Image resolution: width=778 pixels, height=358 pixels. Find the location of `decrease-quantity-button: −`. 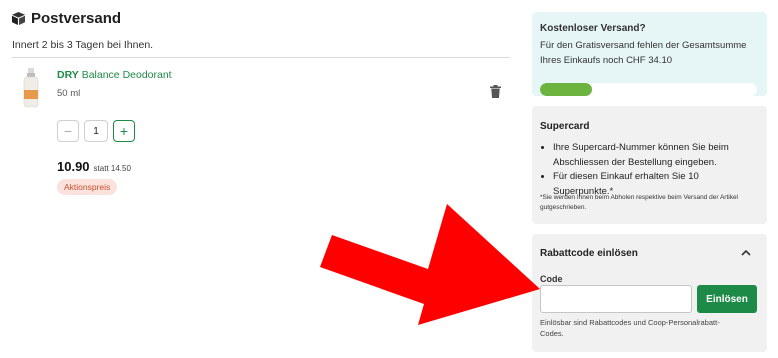

decrease-quantity-button: − is located at coordinates (68, 131).